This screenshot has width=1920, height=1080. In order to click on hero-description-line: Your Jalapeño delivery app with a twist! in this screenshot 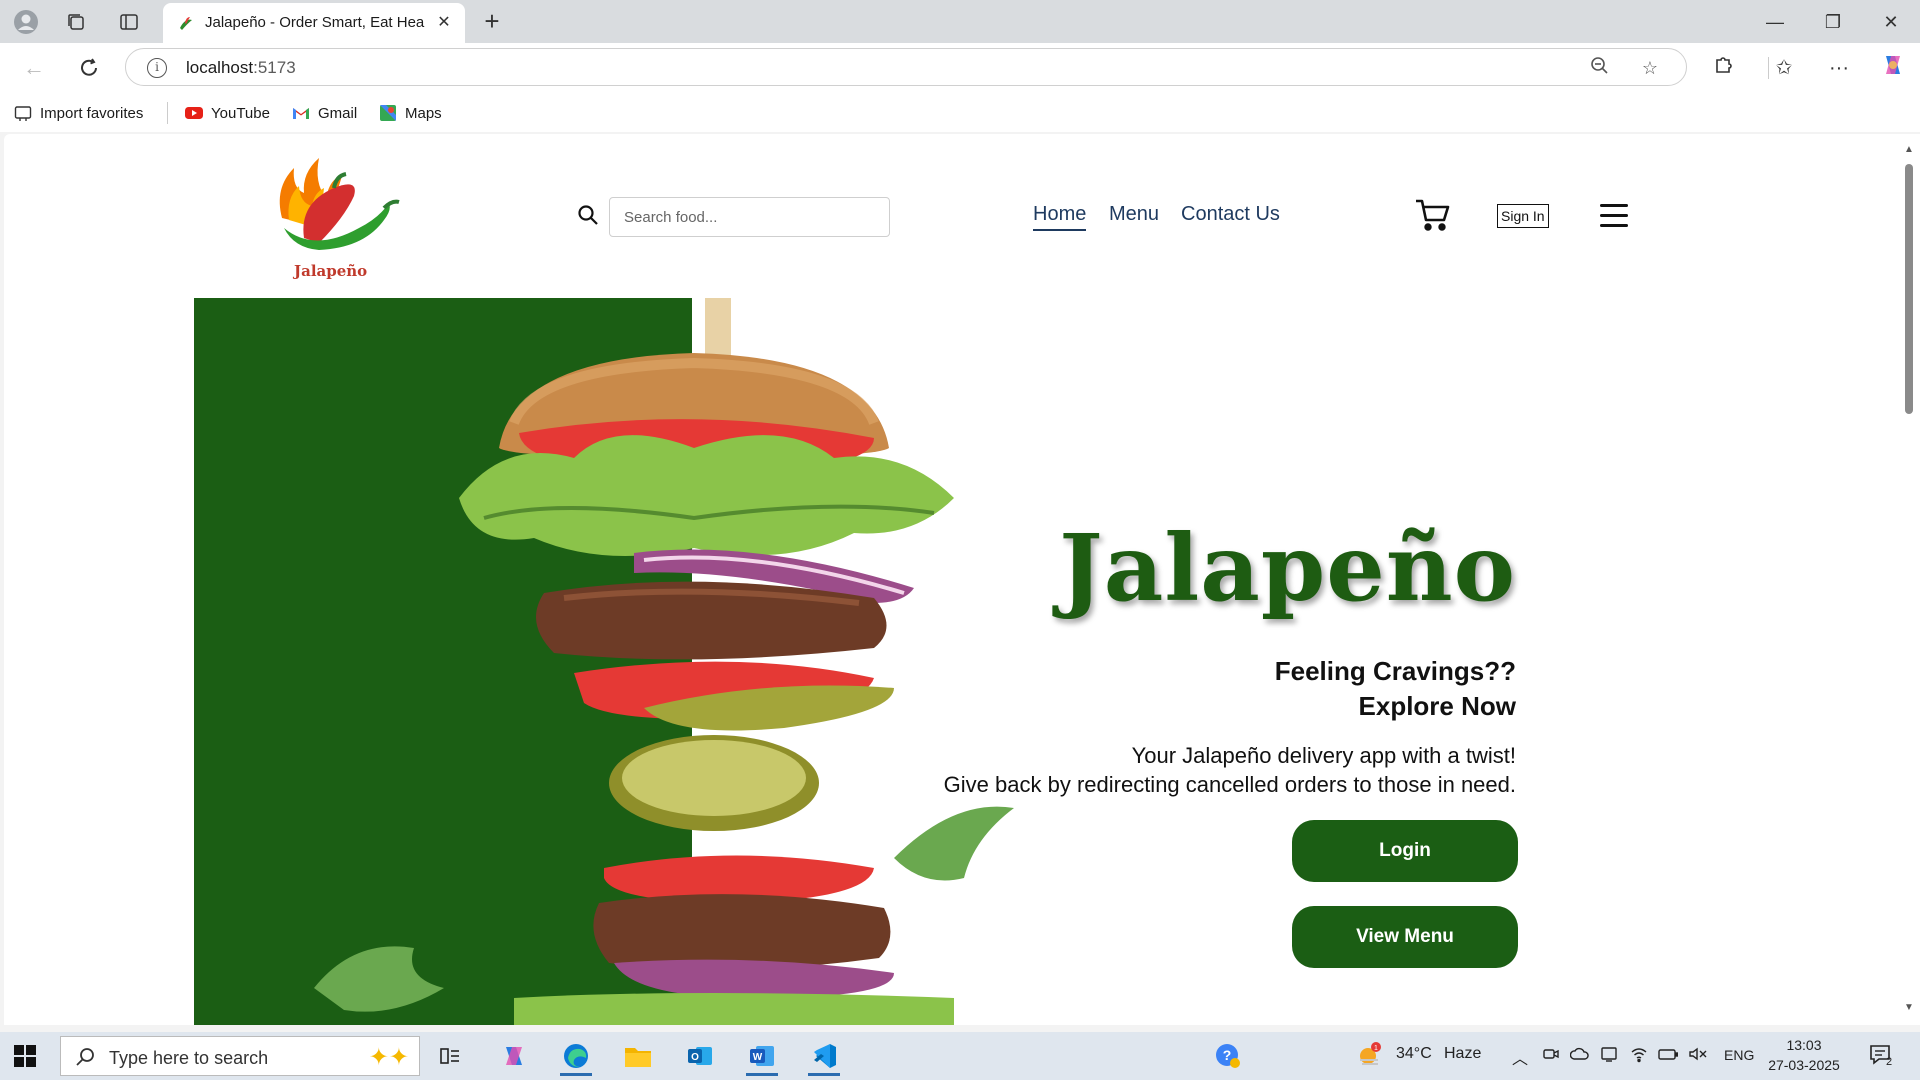, I will do `click(1323, 755)`.